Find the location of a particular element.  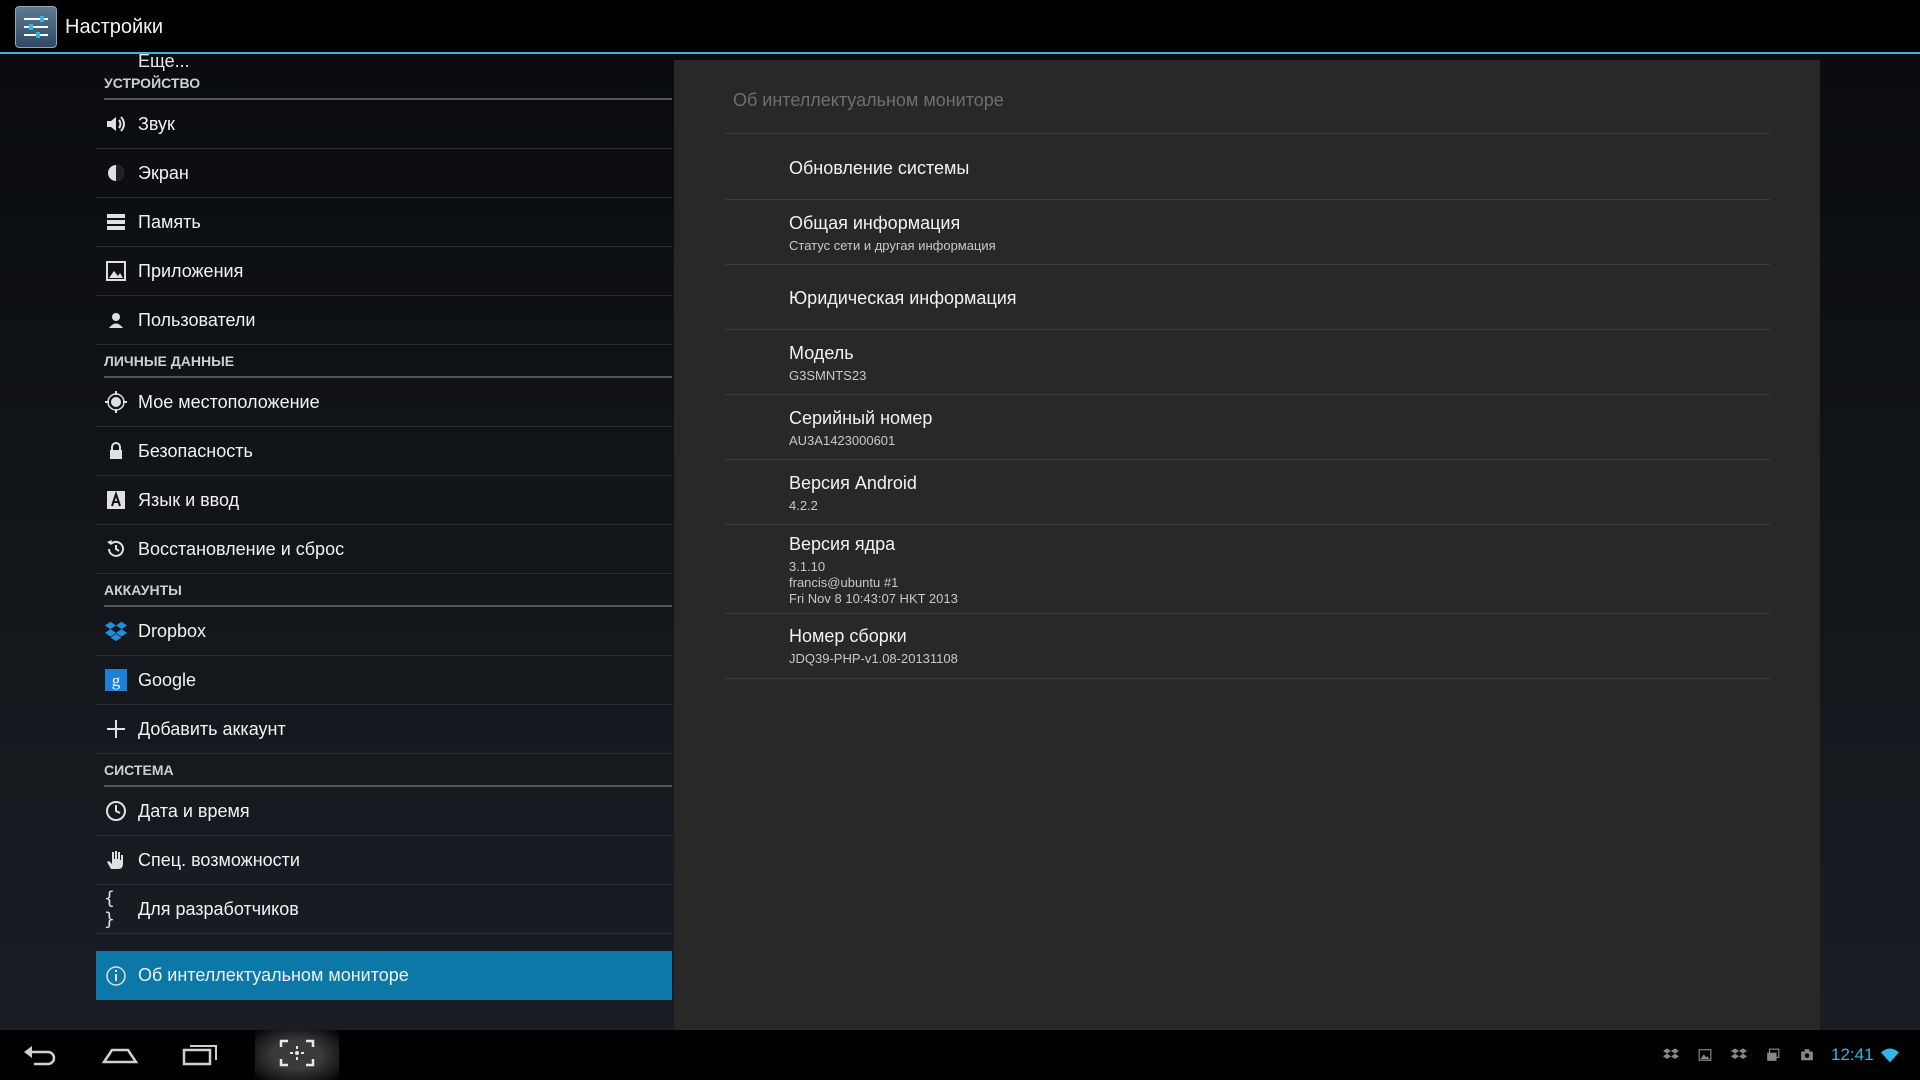

pref-serial-number: Серийный номер AU3A1423000601 is located at coordinates (1247, 427).